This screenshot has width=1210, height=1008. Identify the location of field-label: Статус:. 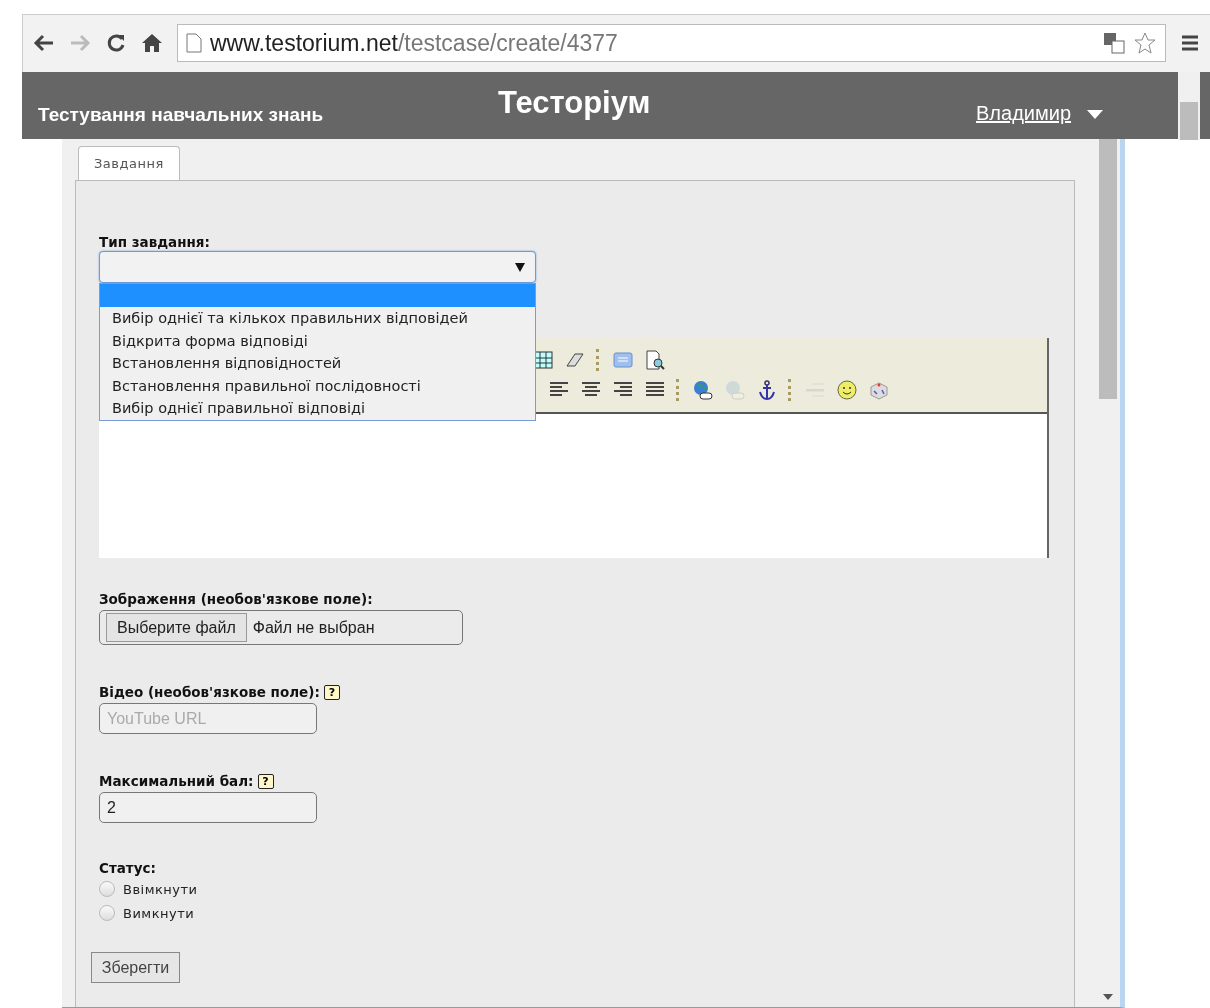
(128, 868).